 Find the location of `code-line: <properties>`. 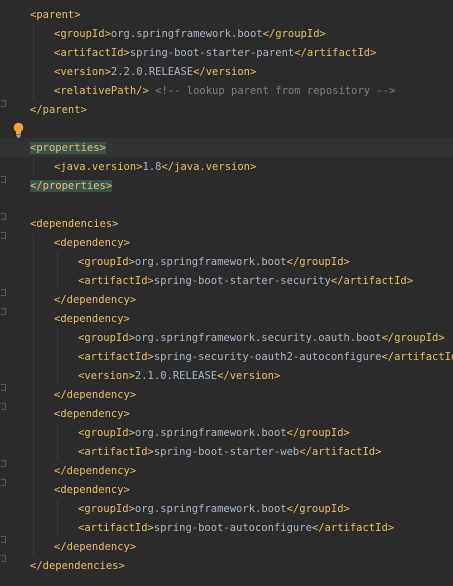

code-line: <properties> is located at coordinates (68, 148).